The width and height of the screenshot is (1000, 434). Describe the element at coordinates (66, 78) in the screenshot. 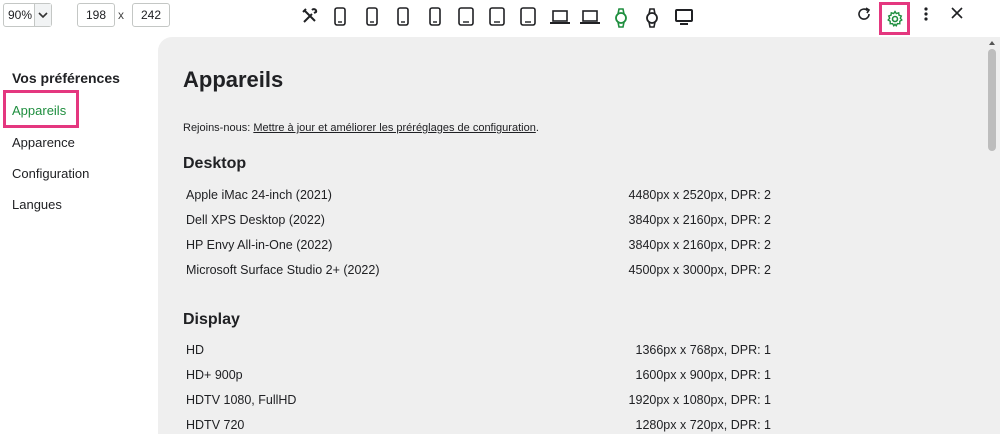

I see `sidebar-title: Vos préférences` at that location.